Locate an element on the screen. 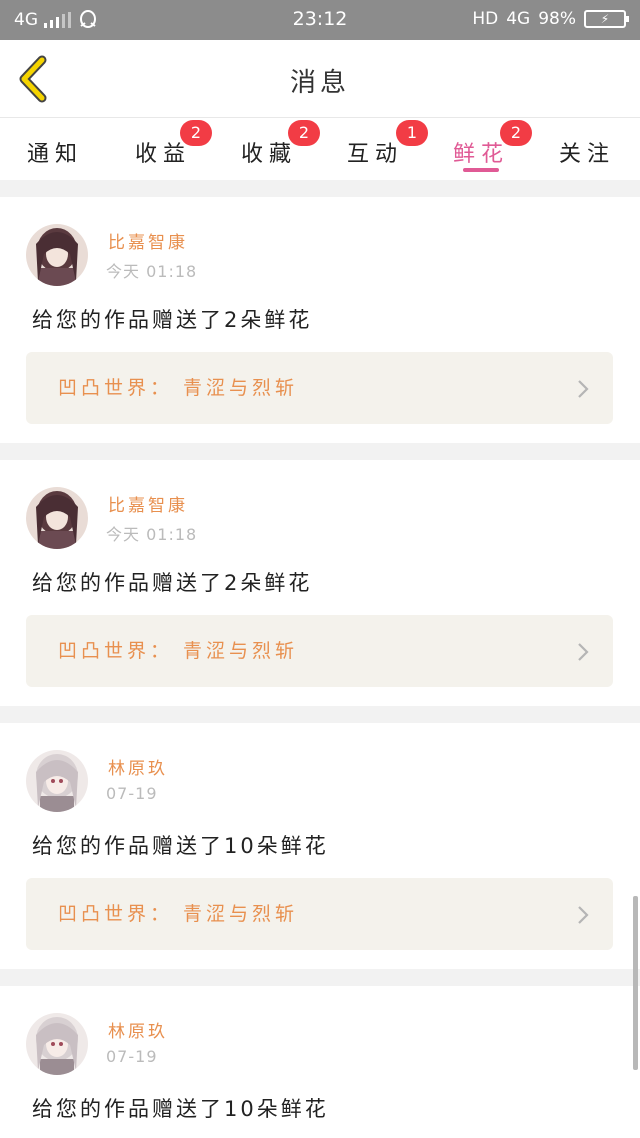 Image resolution: width=640 pixels, height=1138 pixels. tab-earnings: 收益 2 is located at coordinates (163, 150).